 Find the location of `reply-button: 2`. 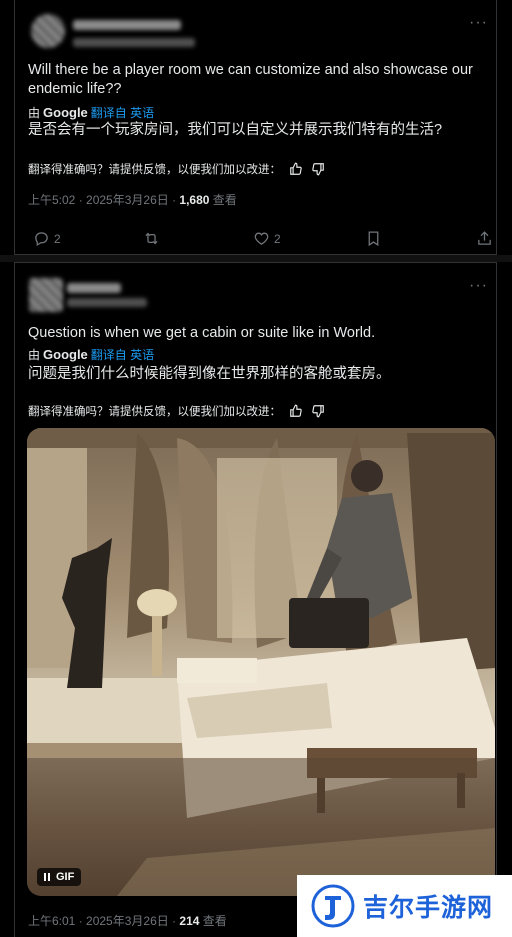

reply-button: 2 is located at coordinates (47, 238).